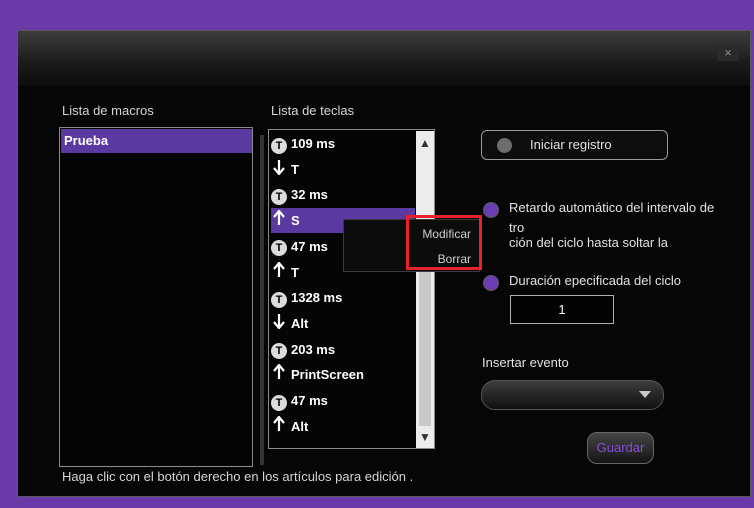  Describe the element at coordinates (343, 169) in the screenshot. I see `key-list-item: T` at that location.